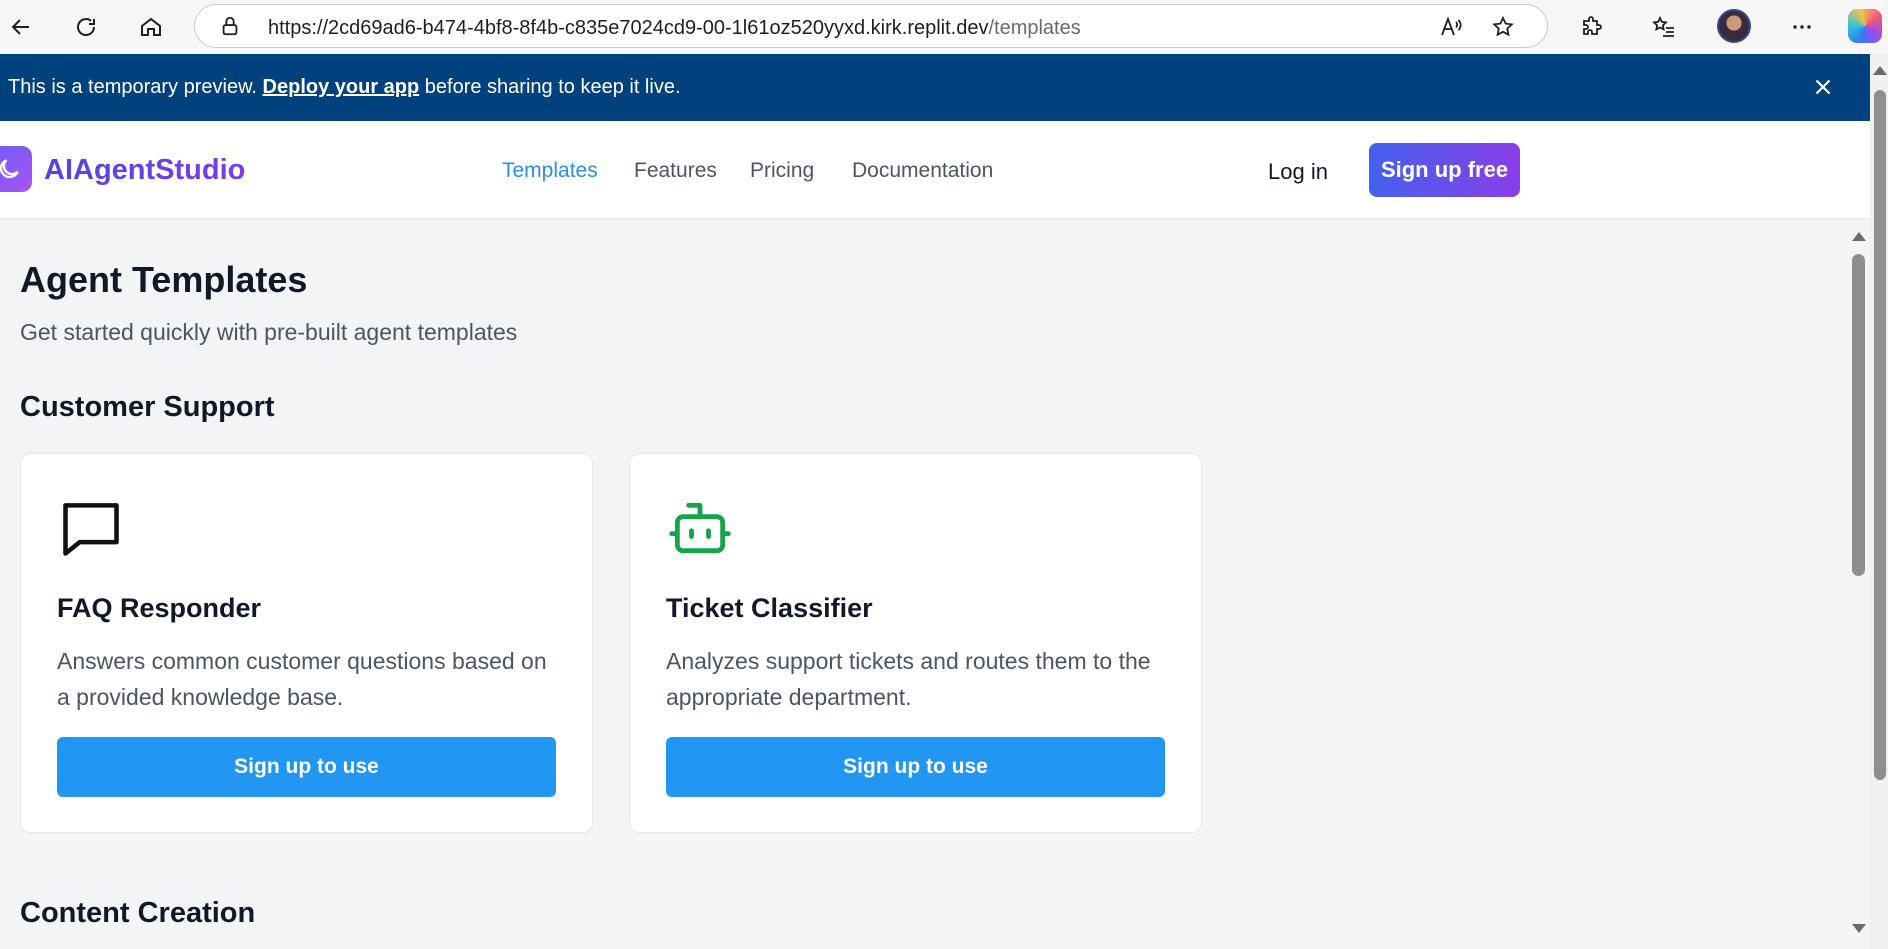 This screenshot has width=1888, height=949. Describe the element at coordinates (700, 528) in the screenshot. I see `robot-icon` at that location.